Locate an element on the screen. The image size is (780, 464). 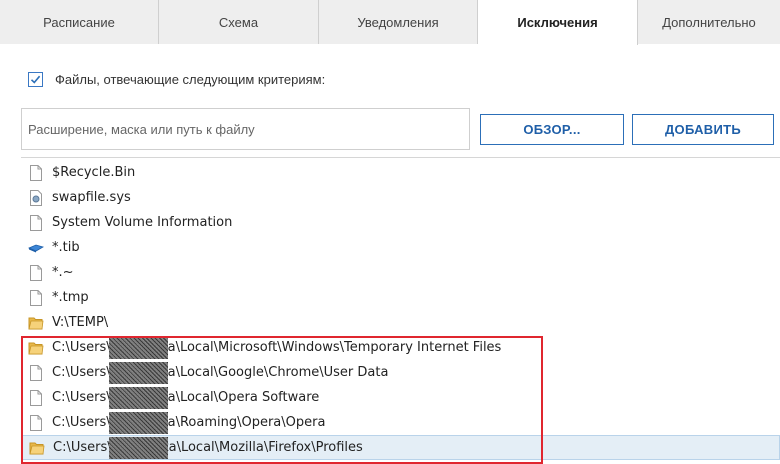
tab-schedule: Расписание is located at coordinates (79, 22).